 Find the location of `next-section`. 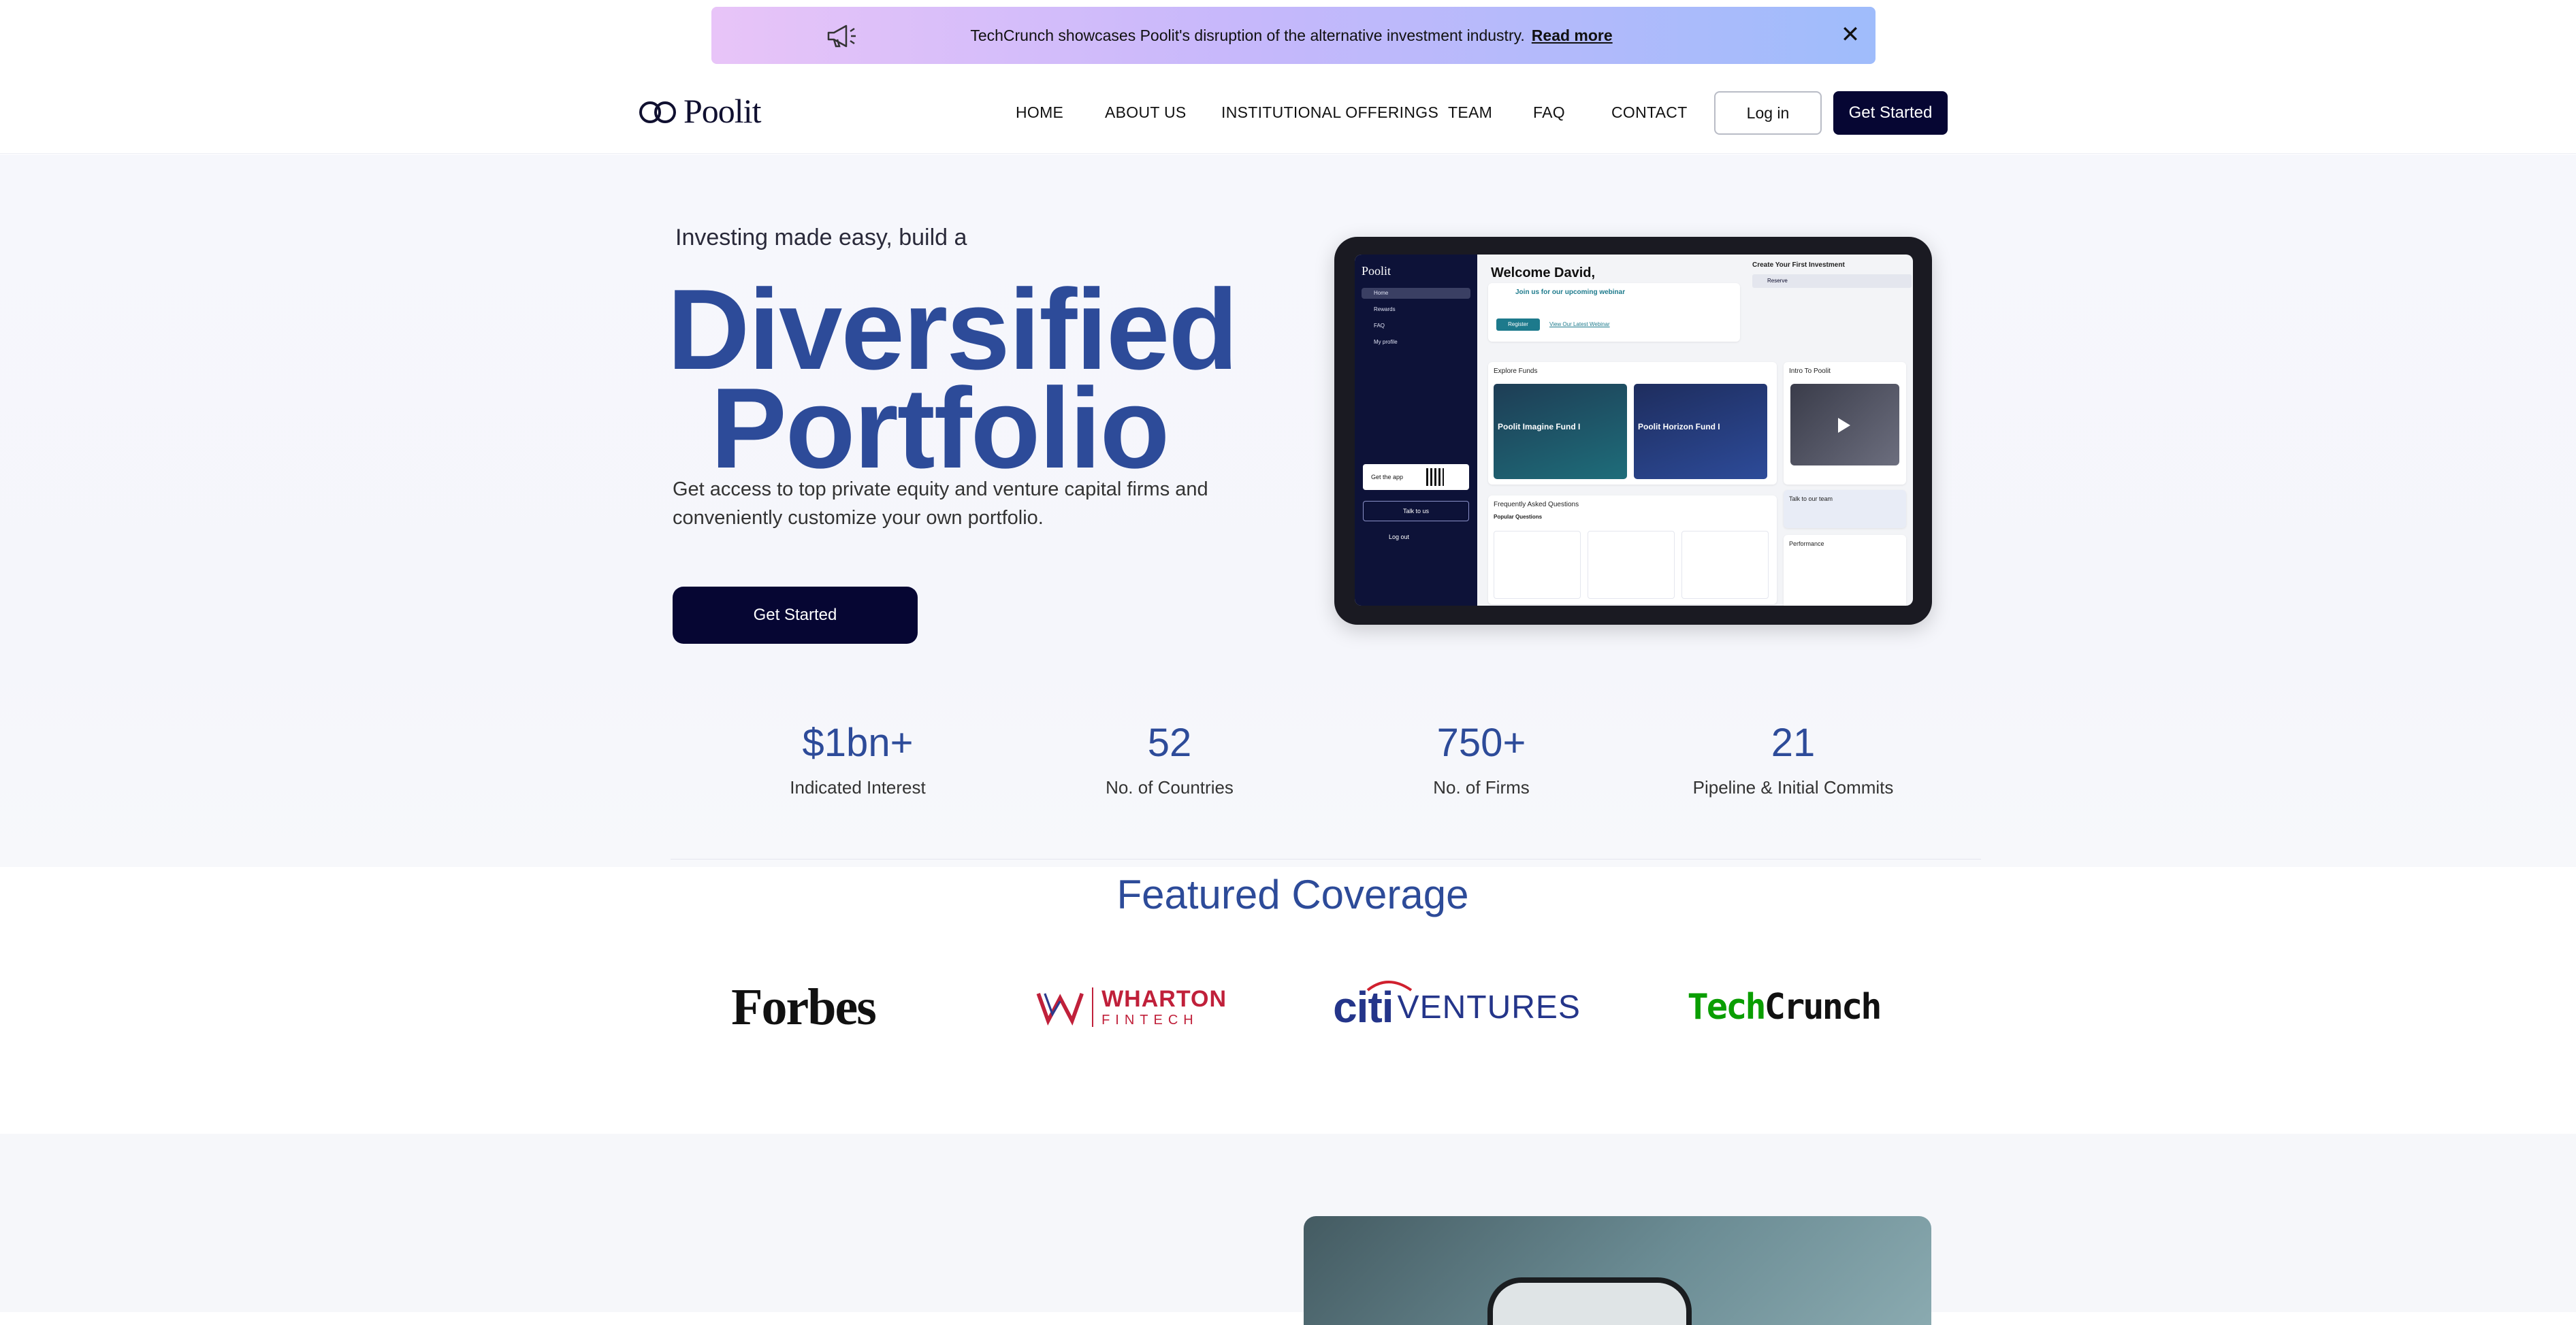

next-section is located at coordinates (1288, 1223).